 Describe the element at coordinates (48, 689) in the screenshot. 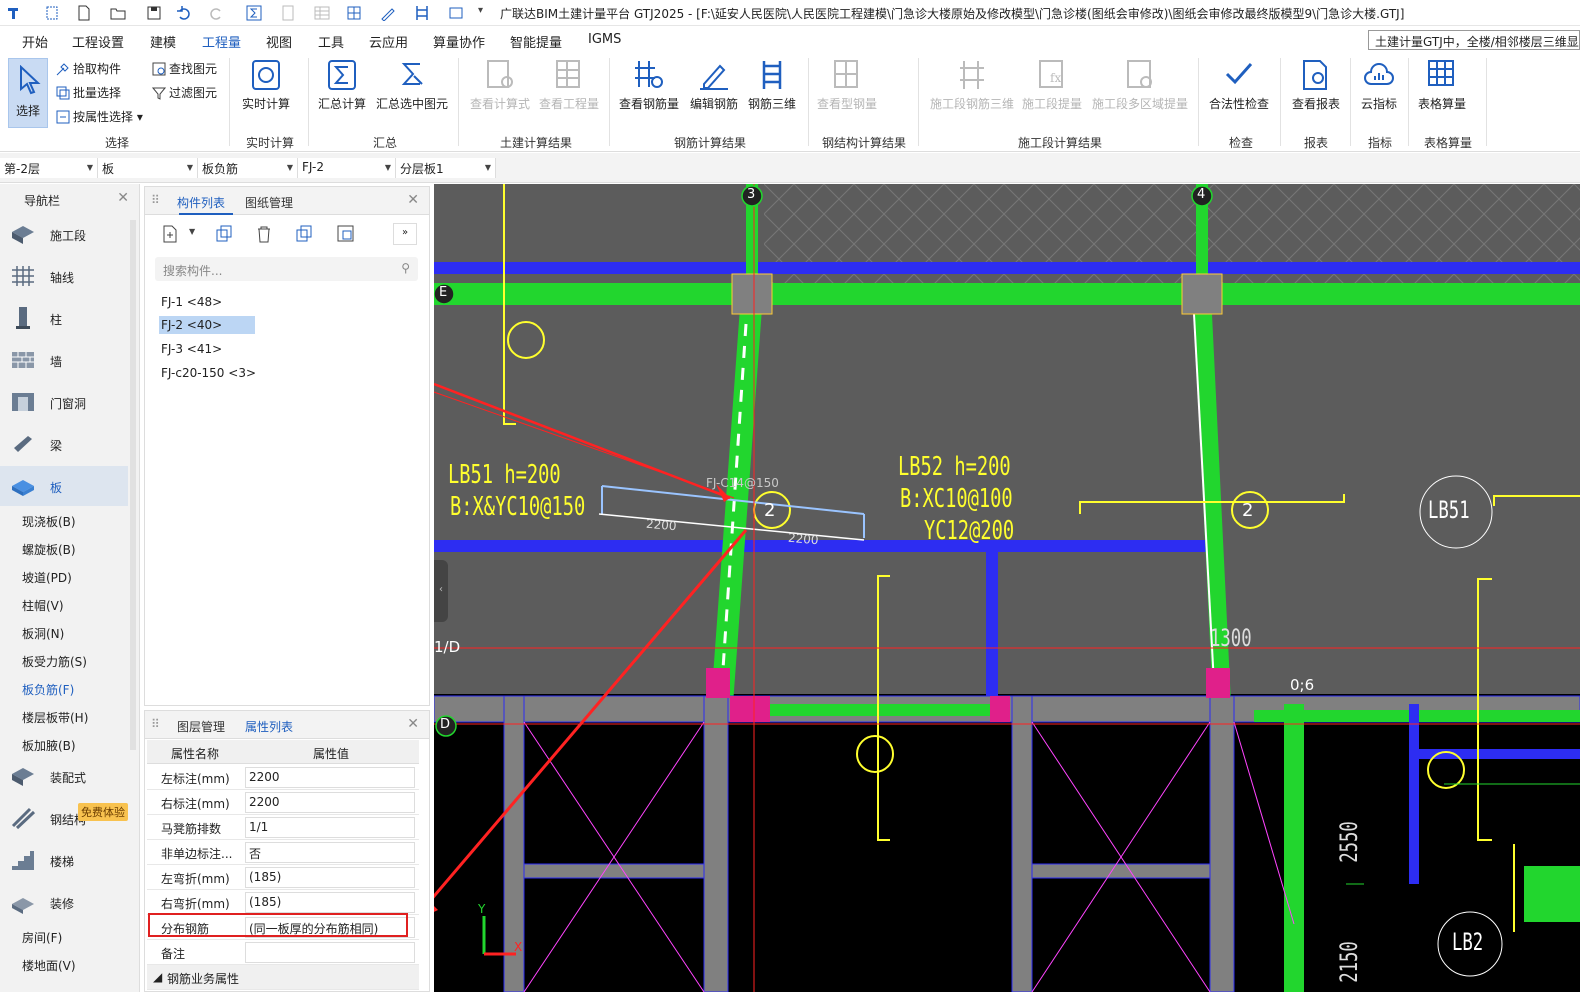

I see `nav-sub-slab-neg-rebar: 板负筋(F)` at that location.